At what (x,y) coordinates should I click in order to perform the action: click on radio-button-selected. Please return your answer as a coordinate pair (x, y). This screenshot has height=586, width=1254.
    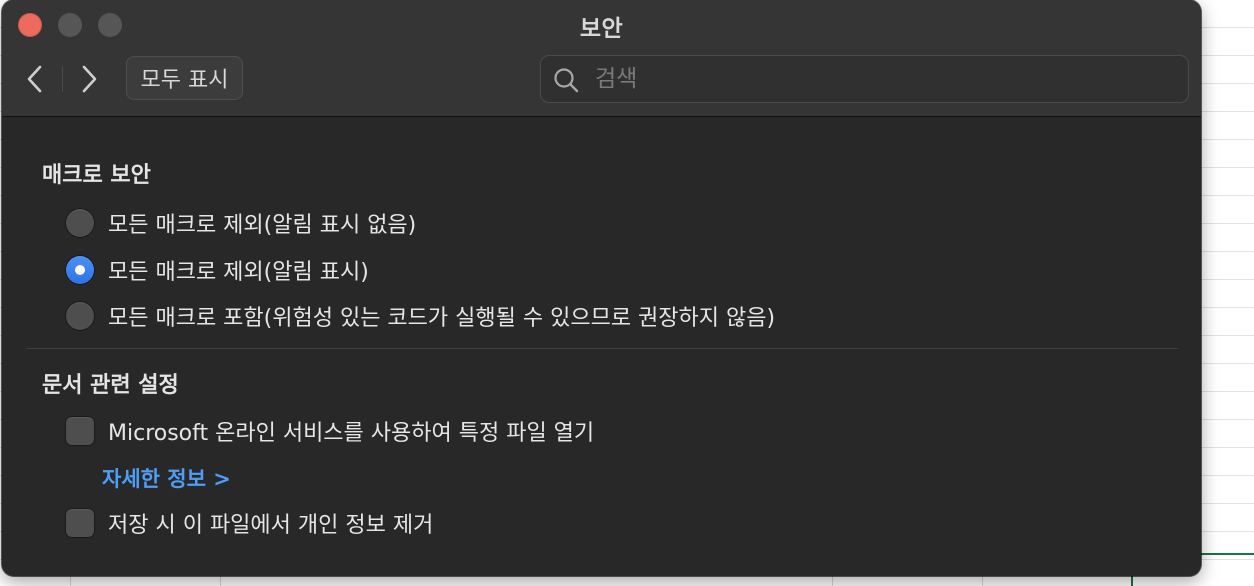
    Looking at the image, I should click on (80, 270).